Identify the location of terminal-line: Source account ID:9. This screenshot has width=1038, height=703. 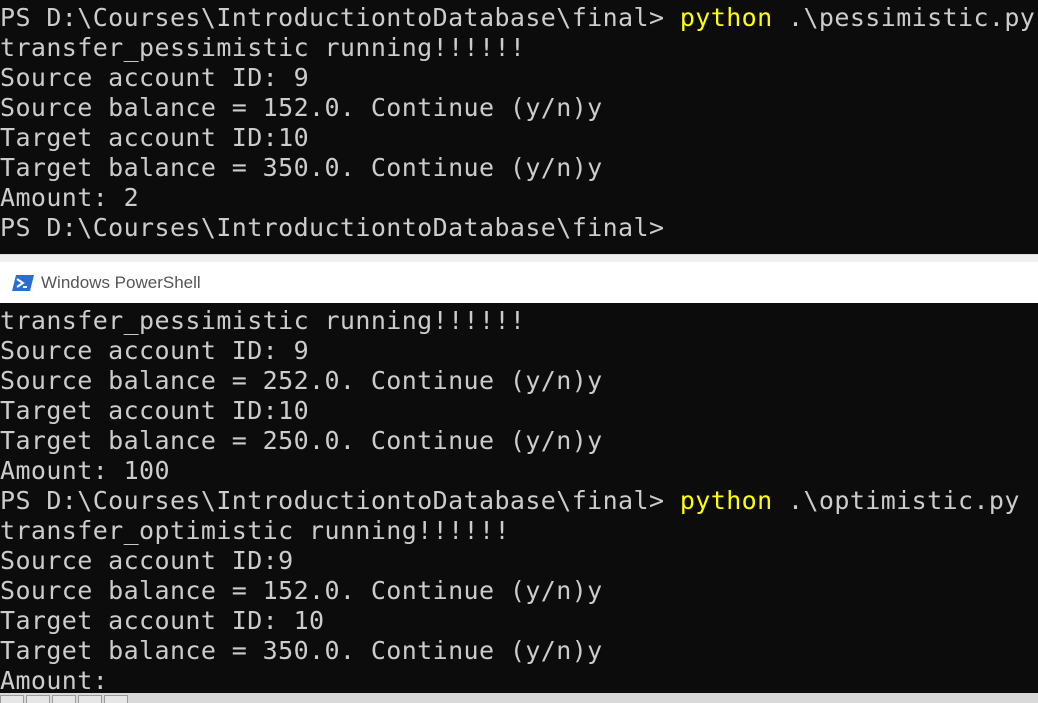
(147, 560).